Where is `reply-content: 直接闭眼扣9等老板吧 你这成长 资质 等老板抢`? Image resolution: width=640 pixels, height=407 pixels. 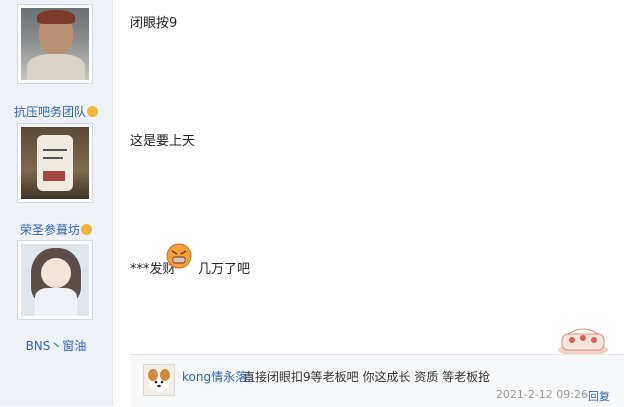
reply-content: 直接闭眼扣9等老板吧 你这成长 资质 等老板抢 is located at coordinates (367, 377).